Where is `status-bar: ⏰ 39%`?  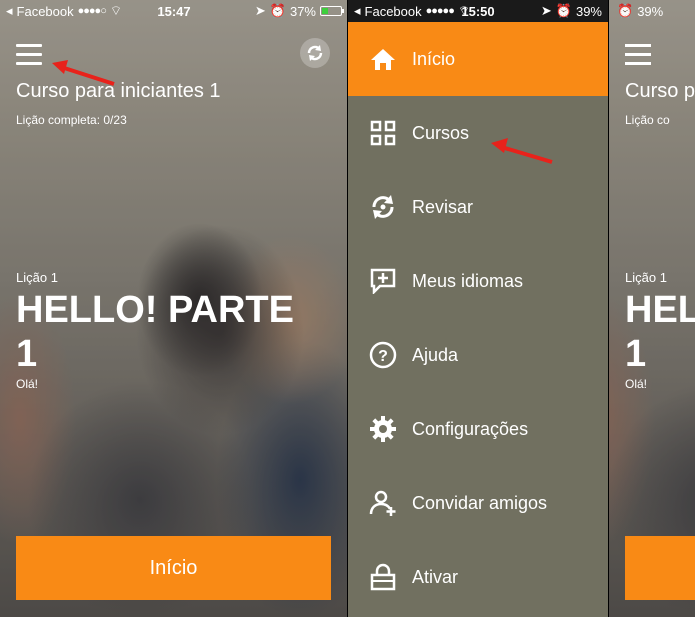 status-bar: ⏰ 39% is located at coordinates (652, 11).